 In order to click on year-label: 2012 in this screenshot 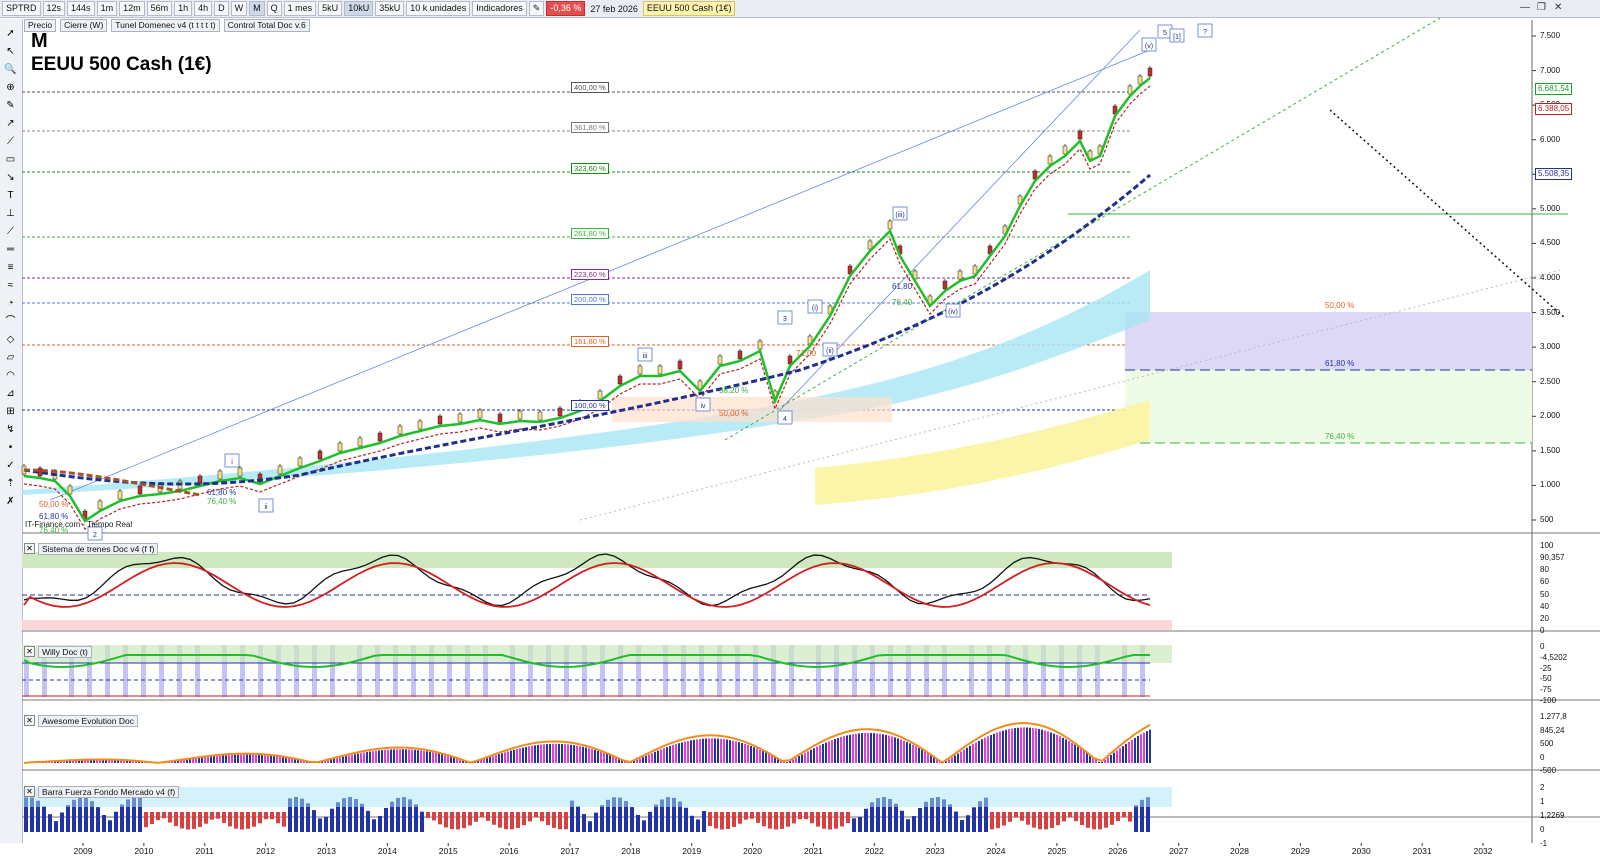, I will do `click(266, 851)`.